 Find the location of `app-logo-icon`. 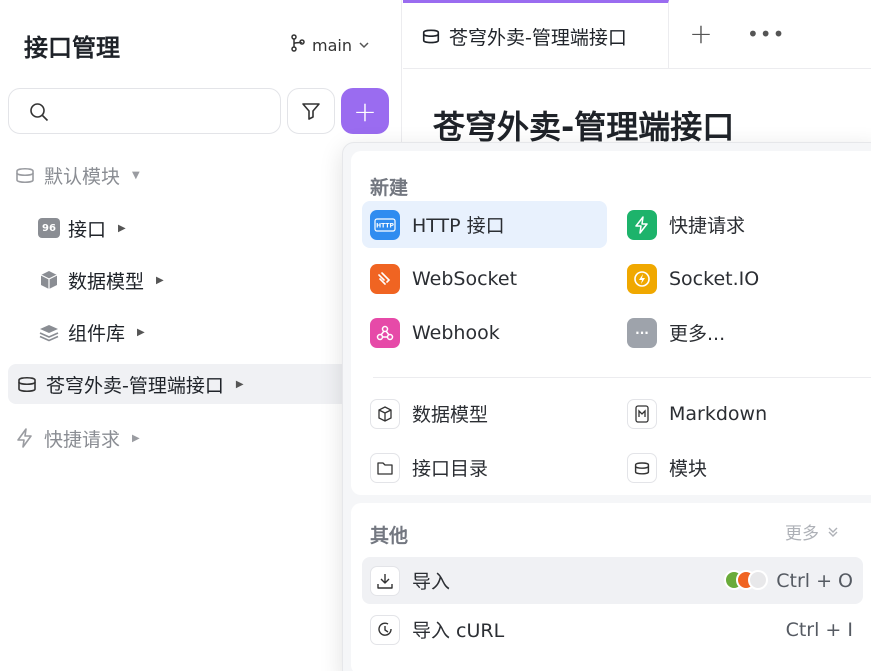

app-logo-icon is located at coordinates (758, 580).